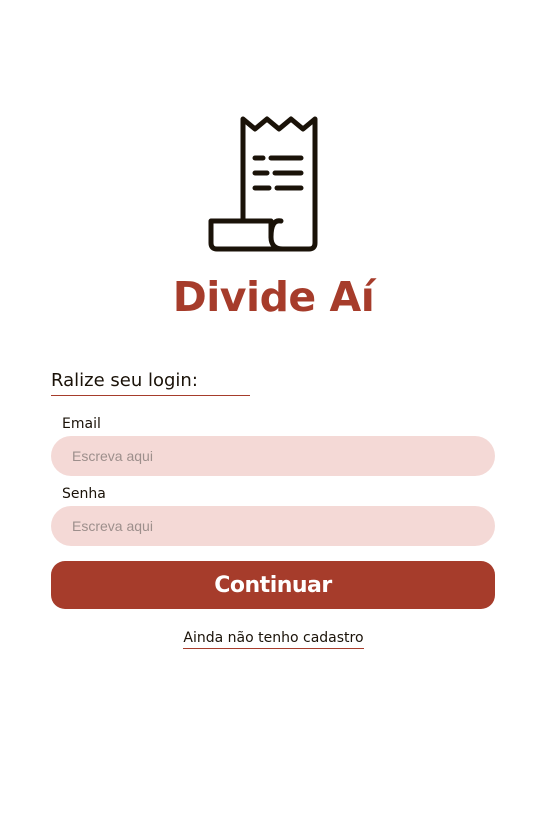 The height and width of the screenshot is (818, 547). Describe the element at coordinates (263, 185) in the screenshot. I see `receipt-icon` at that location.